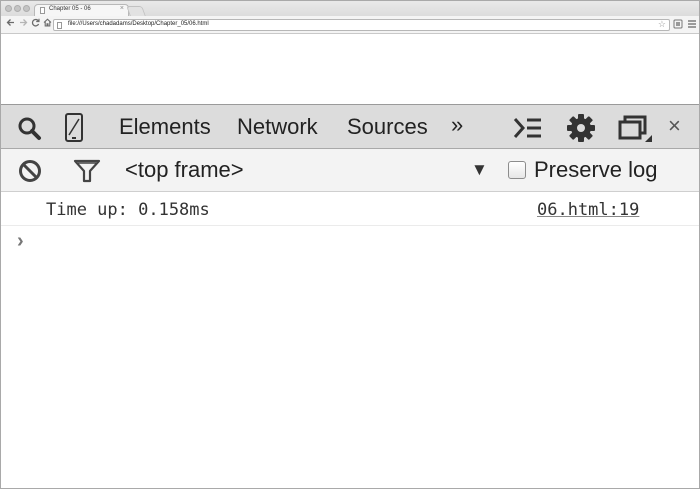 The height and width of the screenshot is (489, 700). I want to click on devtools-toolbar: Elements Network Sources » ×, so click(350, 126).